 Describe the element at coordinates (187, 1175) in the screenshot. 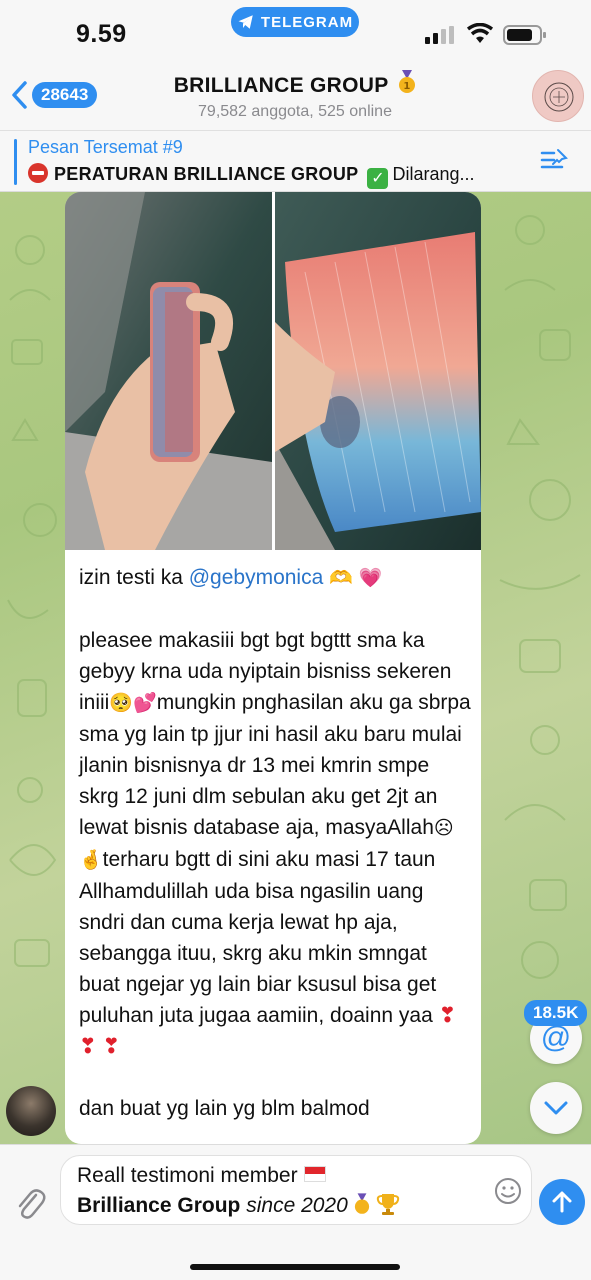

I see `input-line-1-text: Reall testimoni member` at that location.